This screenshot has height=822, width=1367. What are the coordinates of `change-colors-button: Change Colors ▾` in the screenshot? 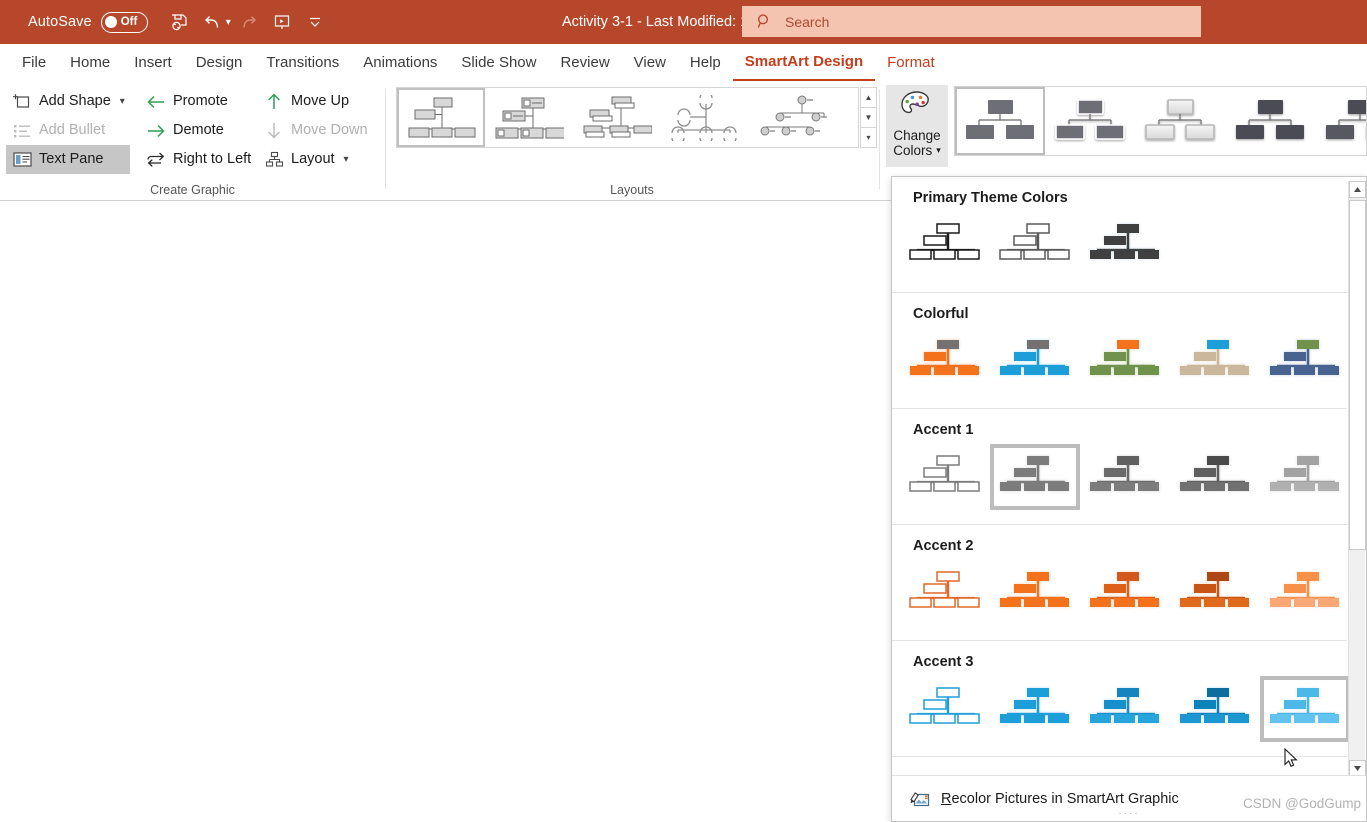 It's located at (917, 126).